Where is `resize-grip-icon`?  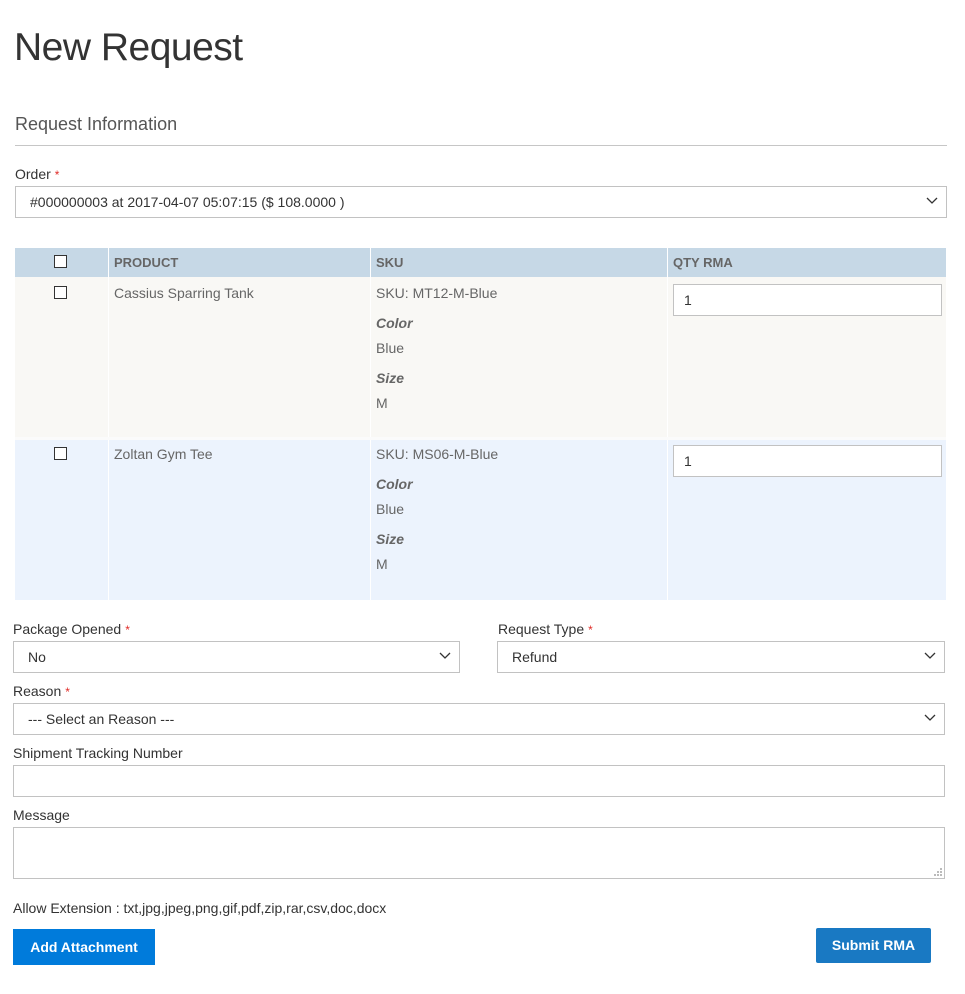 resize-grip-icon is located at coordinates (938, 872).